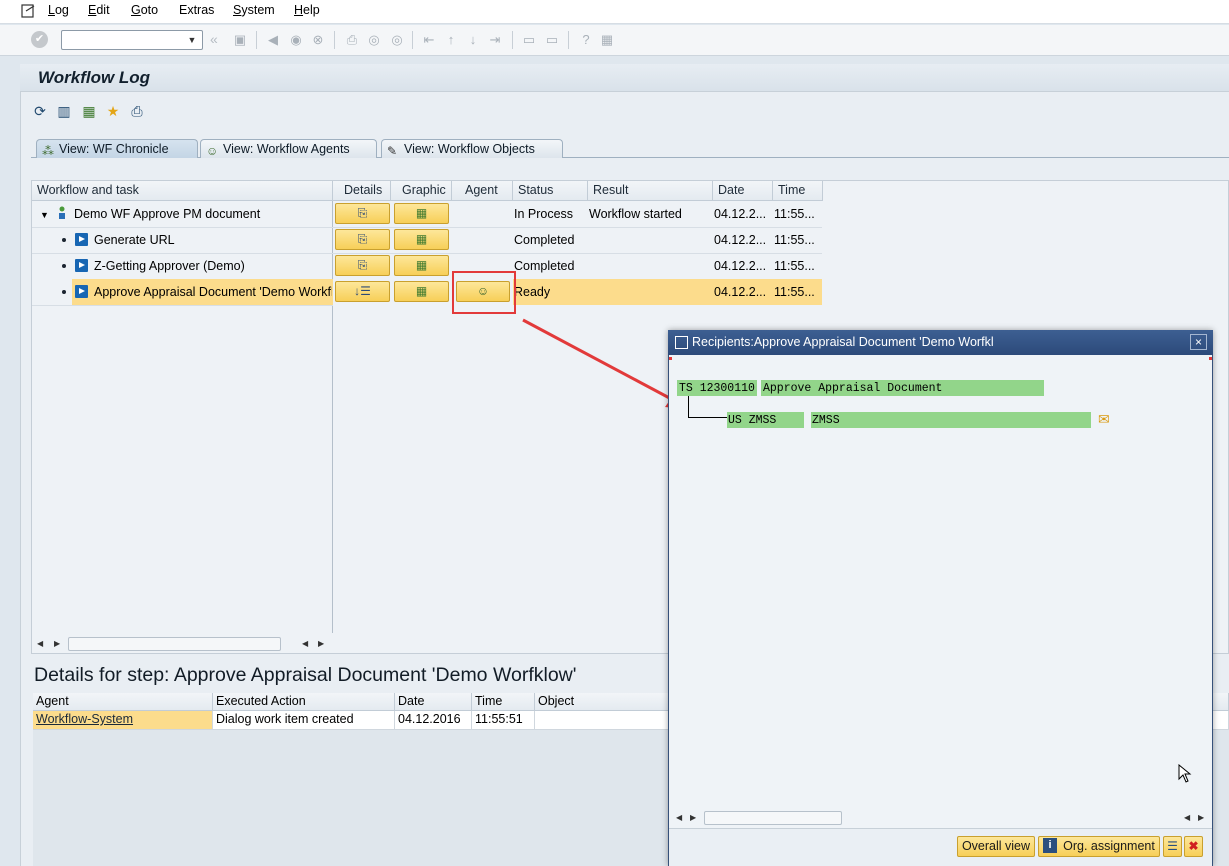 This screenshot has width=1229, height=866. Describe the element at coordinates (64, 111) in the screenshot. I see `columns-icon: ▥` at that location.